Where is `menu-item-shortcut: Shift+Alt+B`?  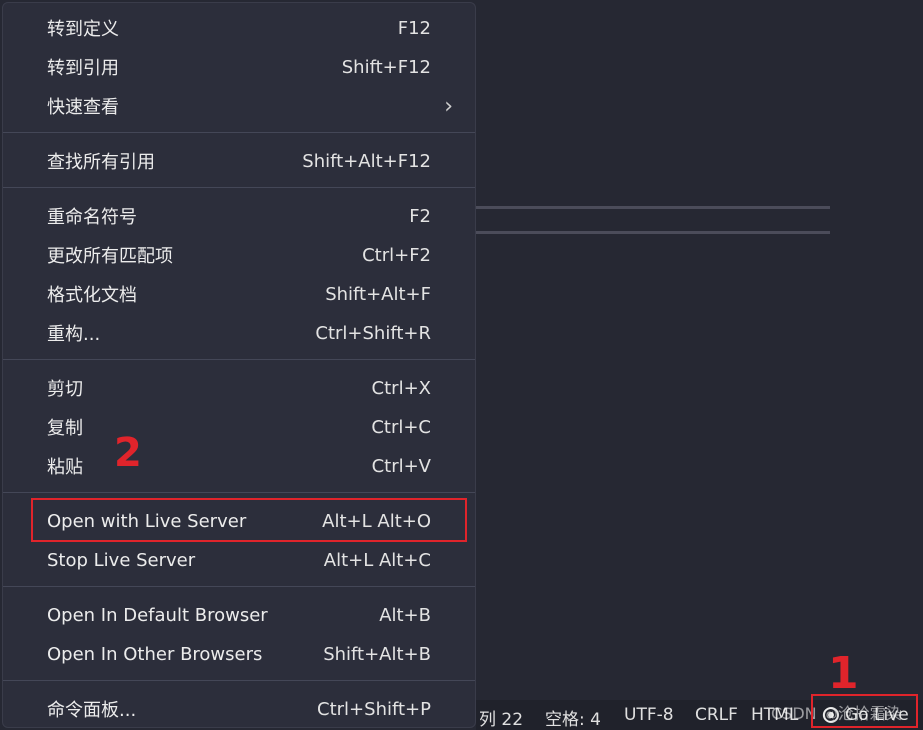 menu-item-shortcut: Shift+Alt+B is located at coordinates (377, 654).